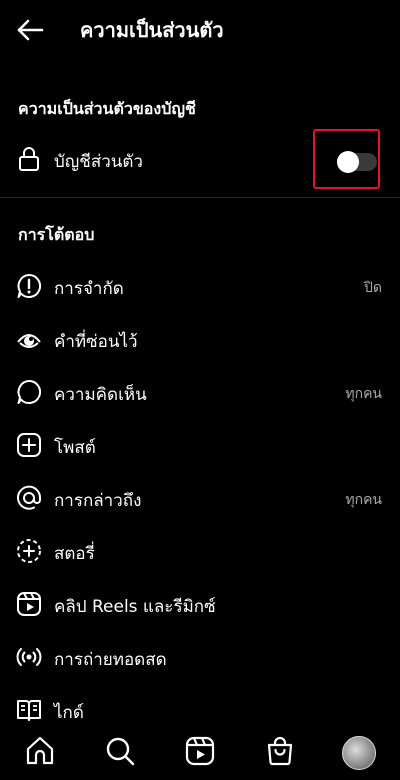 The image size is (400, 780). What do you see at coordinates (120, 751) in the screenshot?
I see `search-icon` at bounding box center [120, 751].